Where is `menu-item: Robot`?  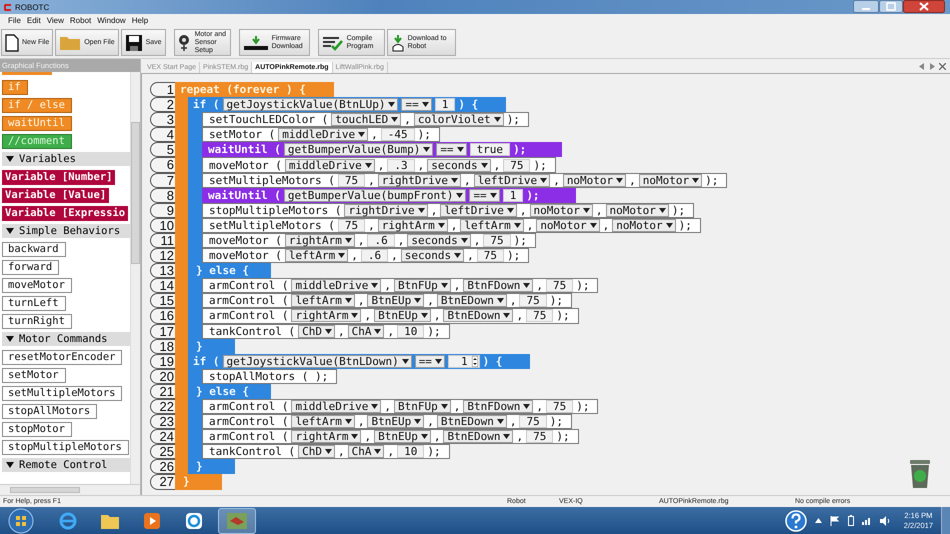 menu-item: Robot is located at coordinates (81, 20).